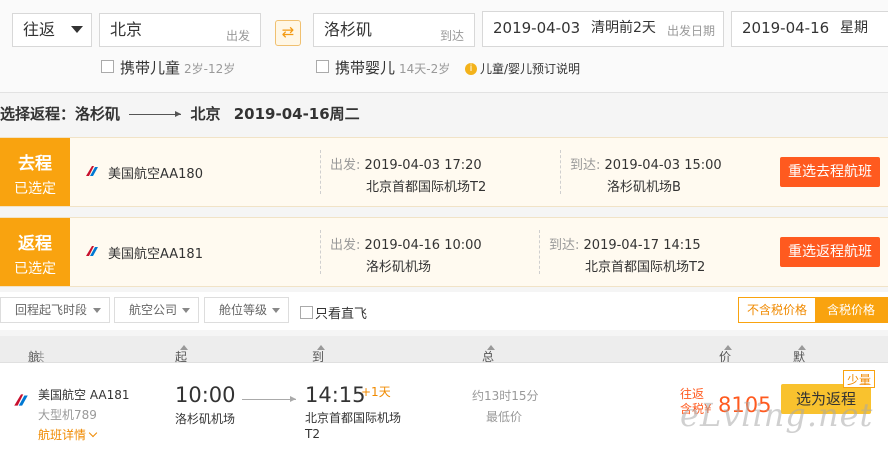 The image size is (888, 452). Describe the element at coordinates (451, 36) in the screenshot. I see `to-hint: 到达` at that location.